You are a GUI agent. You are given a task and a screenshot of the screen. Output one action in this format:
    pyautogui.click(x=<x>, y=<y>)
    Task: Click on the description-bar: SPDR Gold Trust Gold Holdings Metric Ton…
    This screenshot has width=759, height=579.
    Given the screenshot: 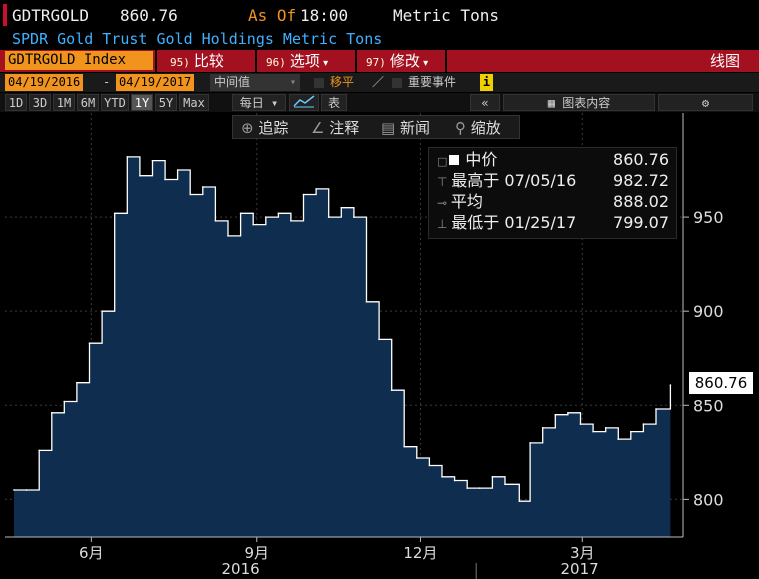 What is the action you would take?
    pyautogui.click(x=379, y=40)
    